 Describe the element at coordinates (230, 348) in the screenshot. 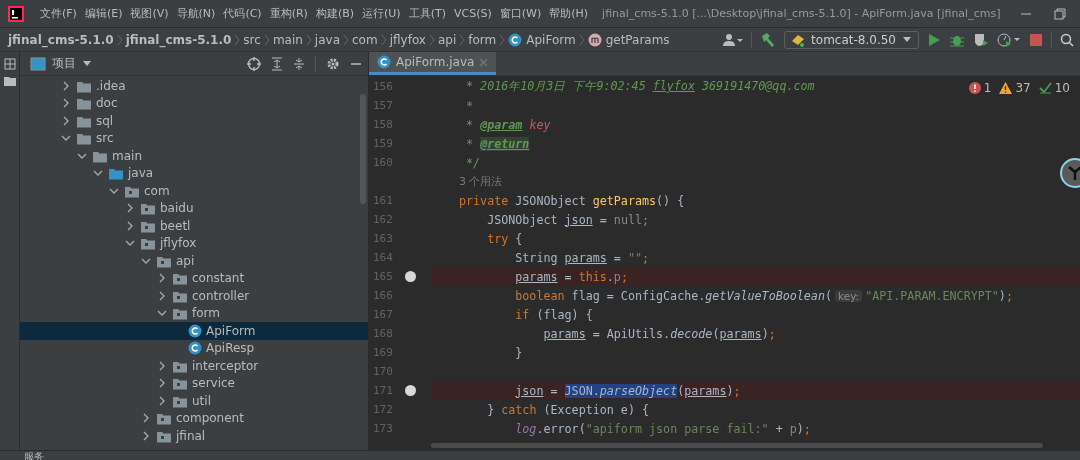

I see `tree-item: ApiResp` at that location.